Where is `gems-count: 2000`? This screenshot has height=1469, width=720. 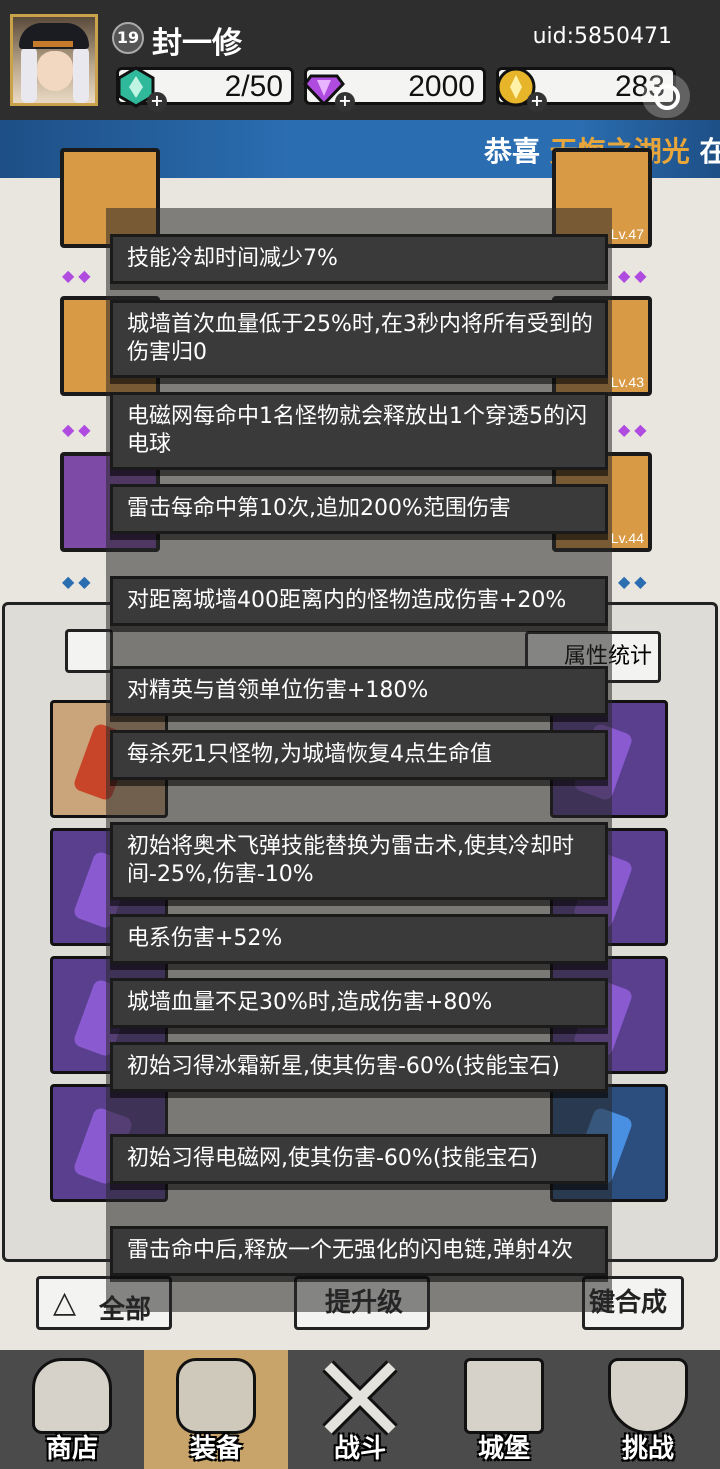
gems-count: 2000 is located at coordinates (441, 86).